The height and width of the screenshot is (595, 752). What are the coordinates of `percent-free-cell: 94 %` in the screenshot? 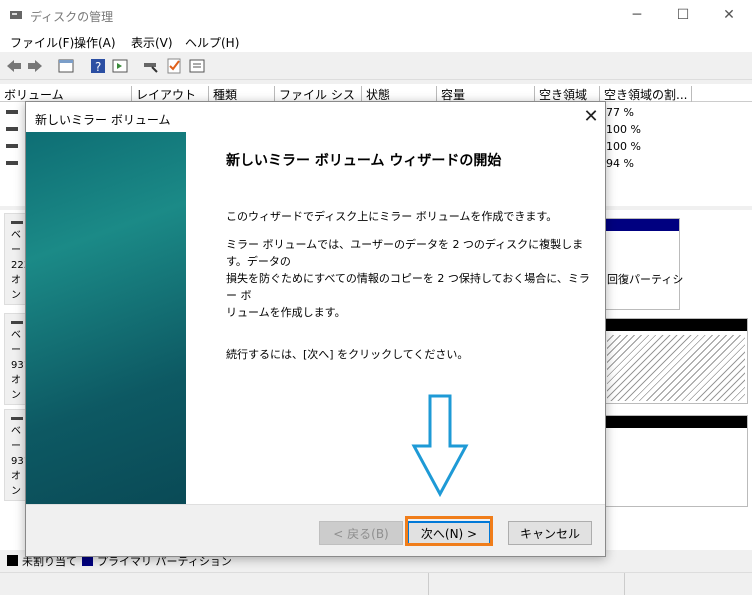 It's located at (620, 163).